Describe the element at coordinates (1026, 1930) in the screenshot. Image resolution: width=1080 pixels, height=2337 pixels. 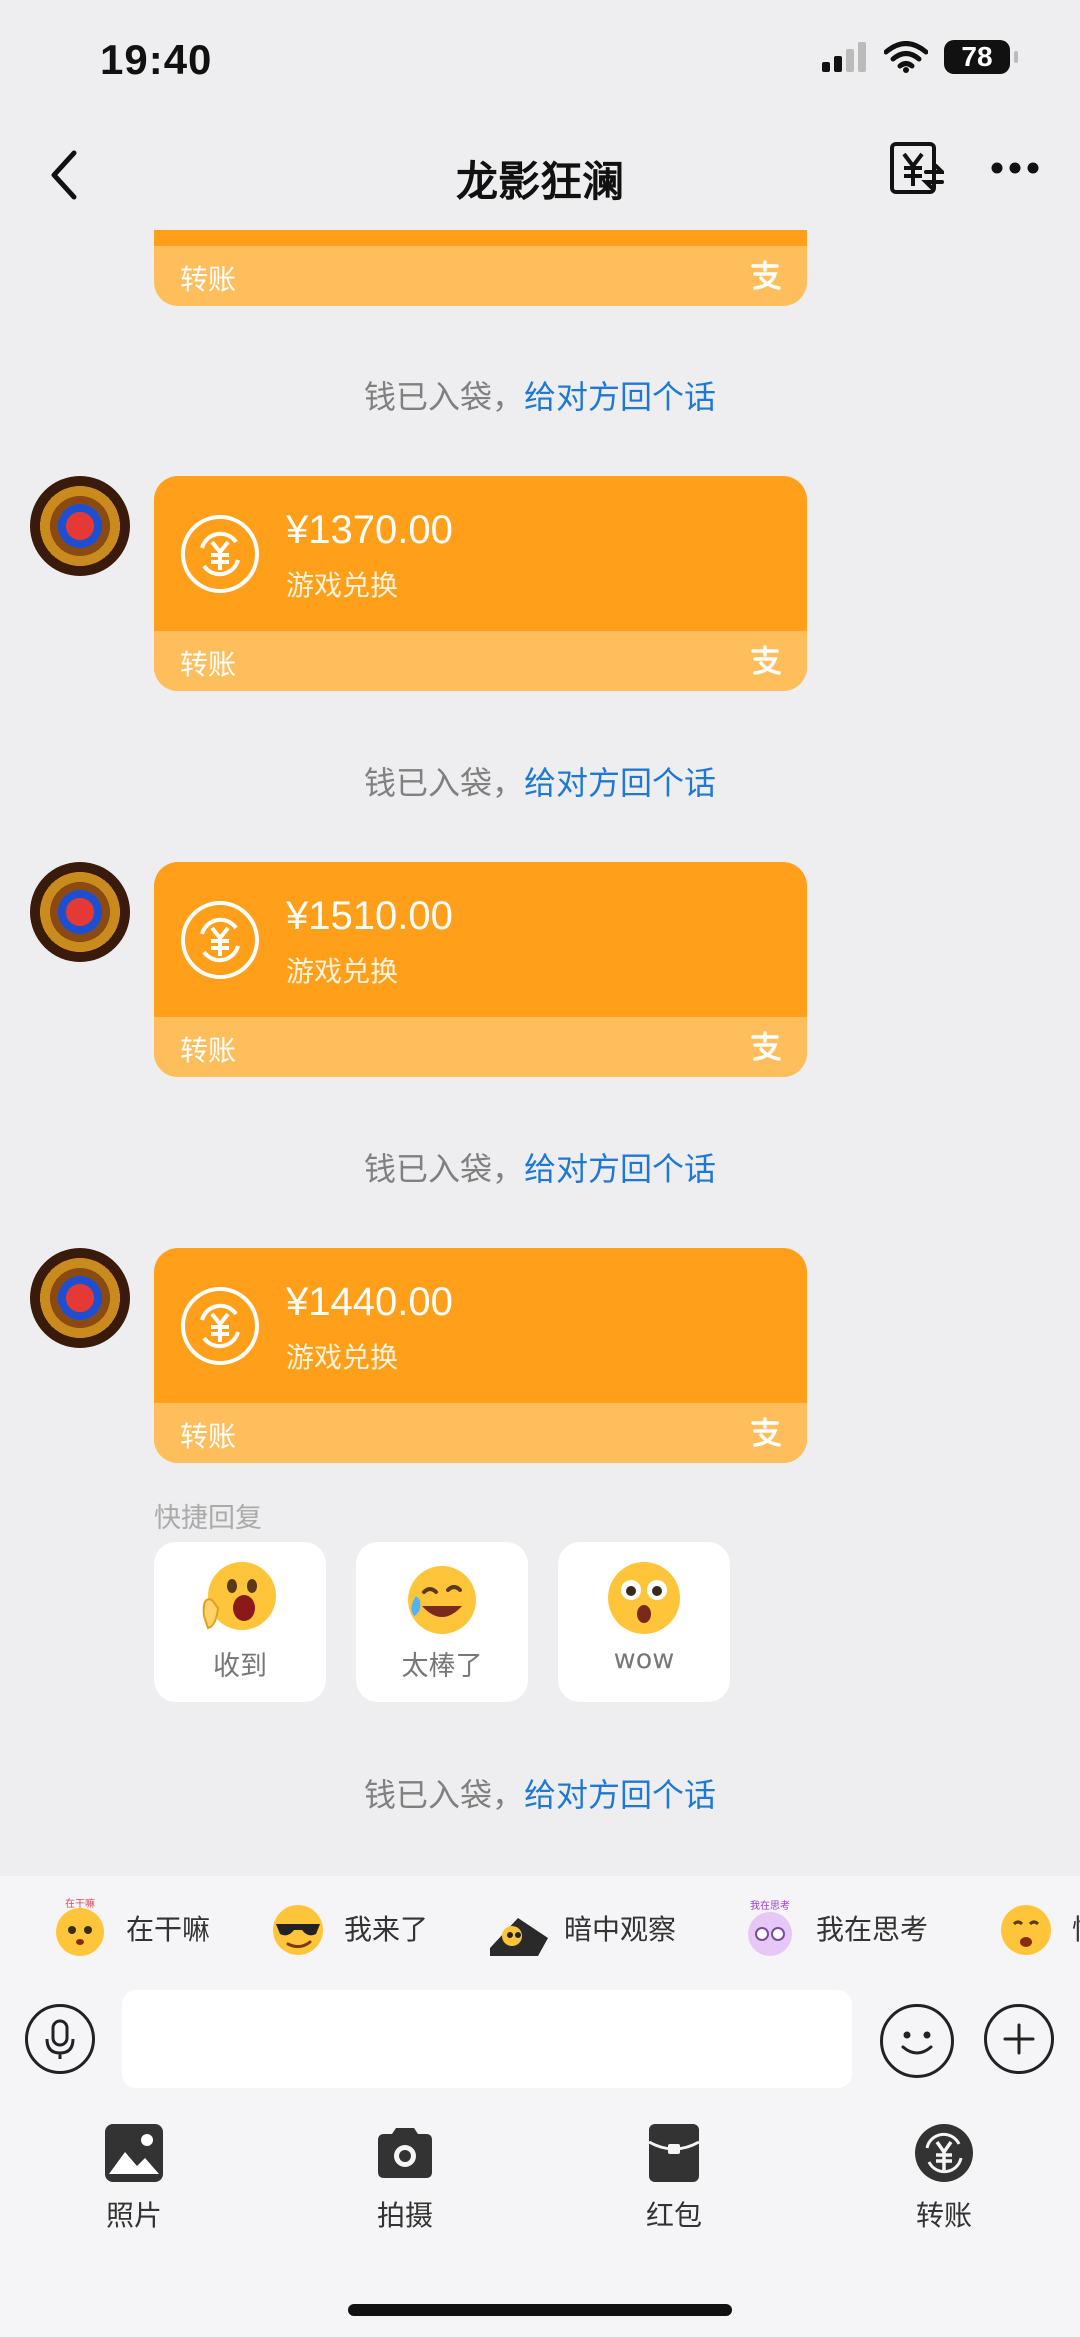
I see `worried-face-icon` at that location.